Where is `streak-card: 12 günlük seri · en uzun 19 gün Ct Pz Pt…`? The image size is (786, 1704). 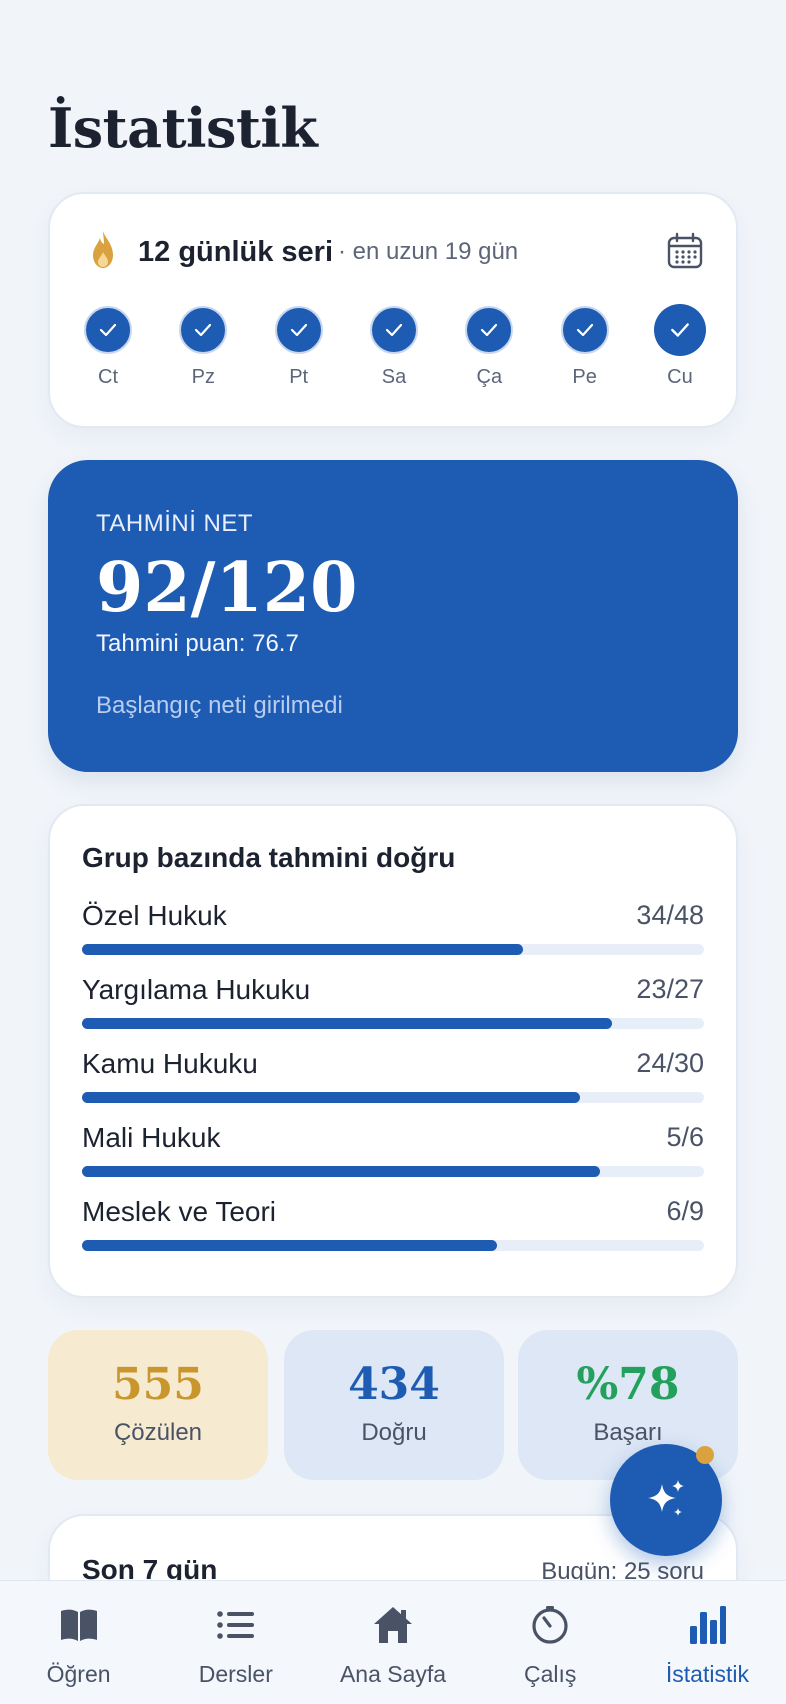
streak-card: 12 günlük seri · en uzun 19 gün Ct Pz Pt… is located at coordinates (393, 310).